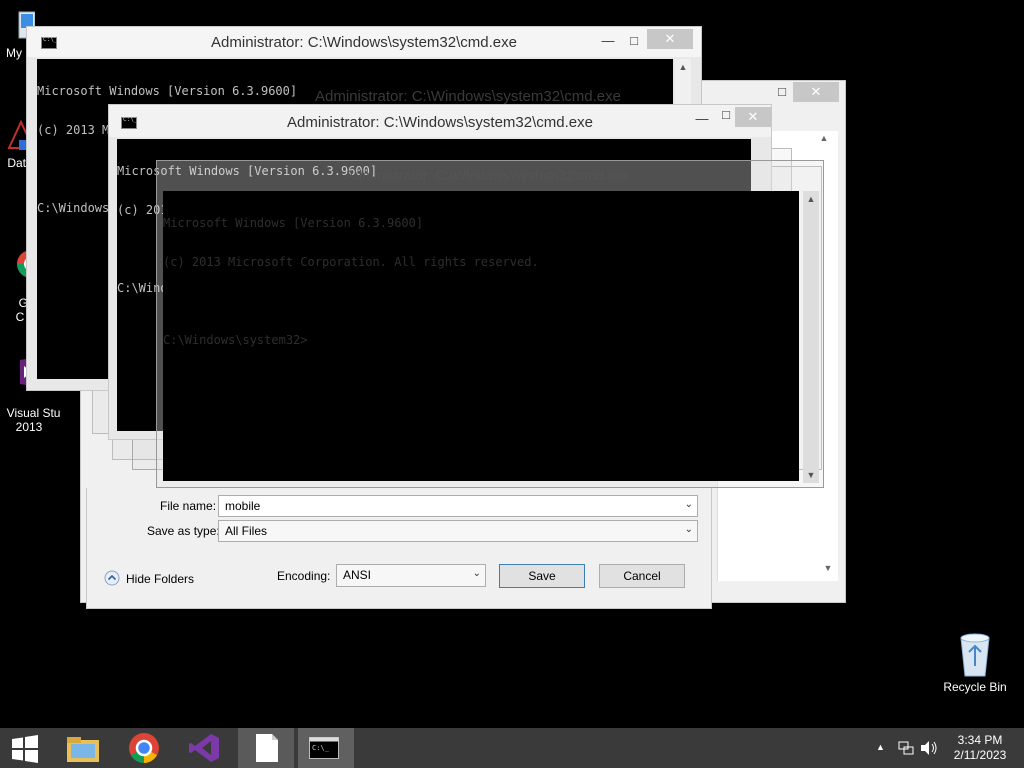 Image resolution: width=1024 pixels, height=768 pixels. Describe the element at coordinates (235, 340) in the screenshot. I see `console-prompt: C:\Windows\system32>` at that location.